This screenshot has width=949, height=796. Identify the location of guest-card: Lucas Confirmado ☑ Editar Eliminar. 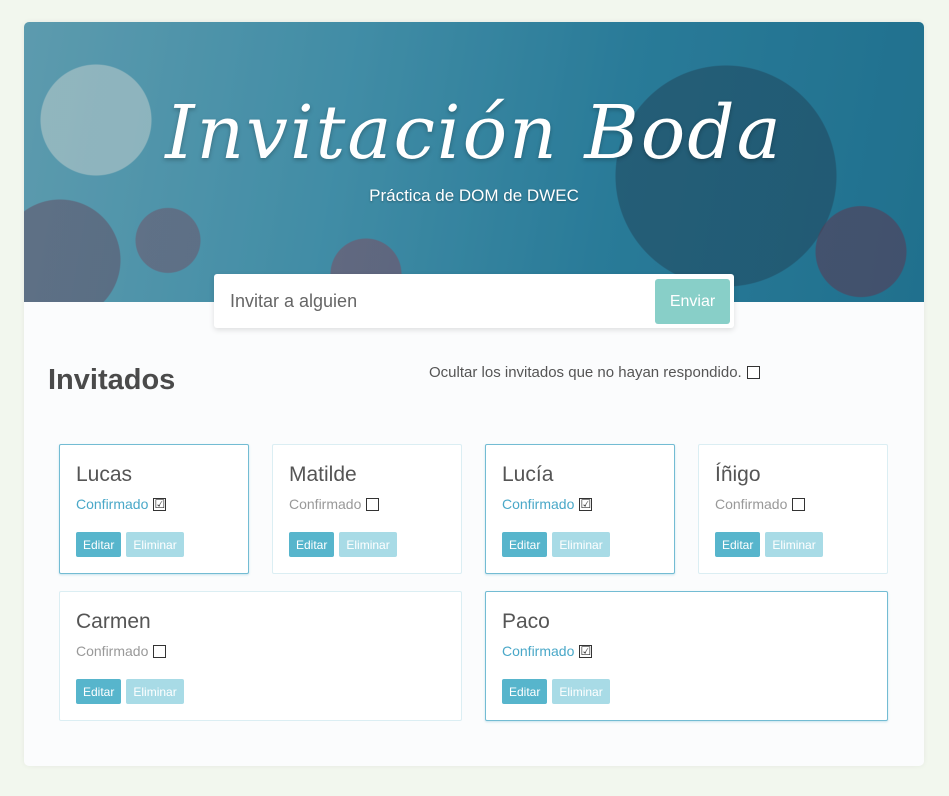
(154, 509).